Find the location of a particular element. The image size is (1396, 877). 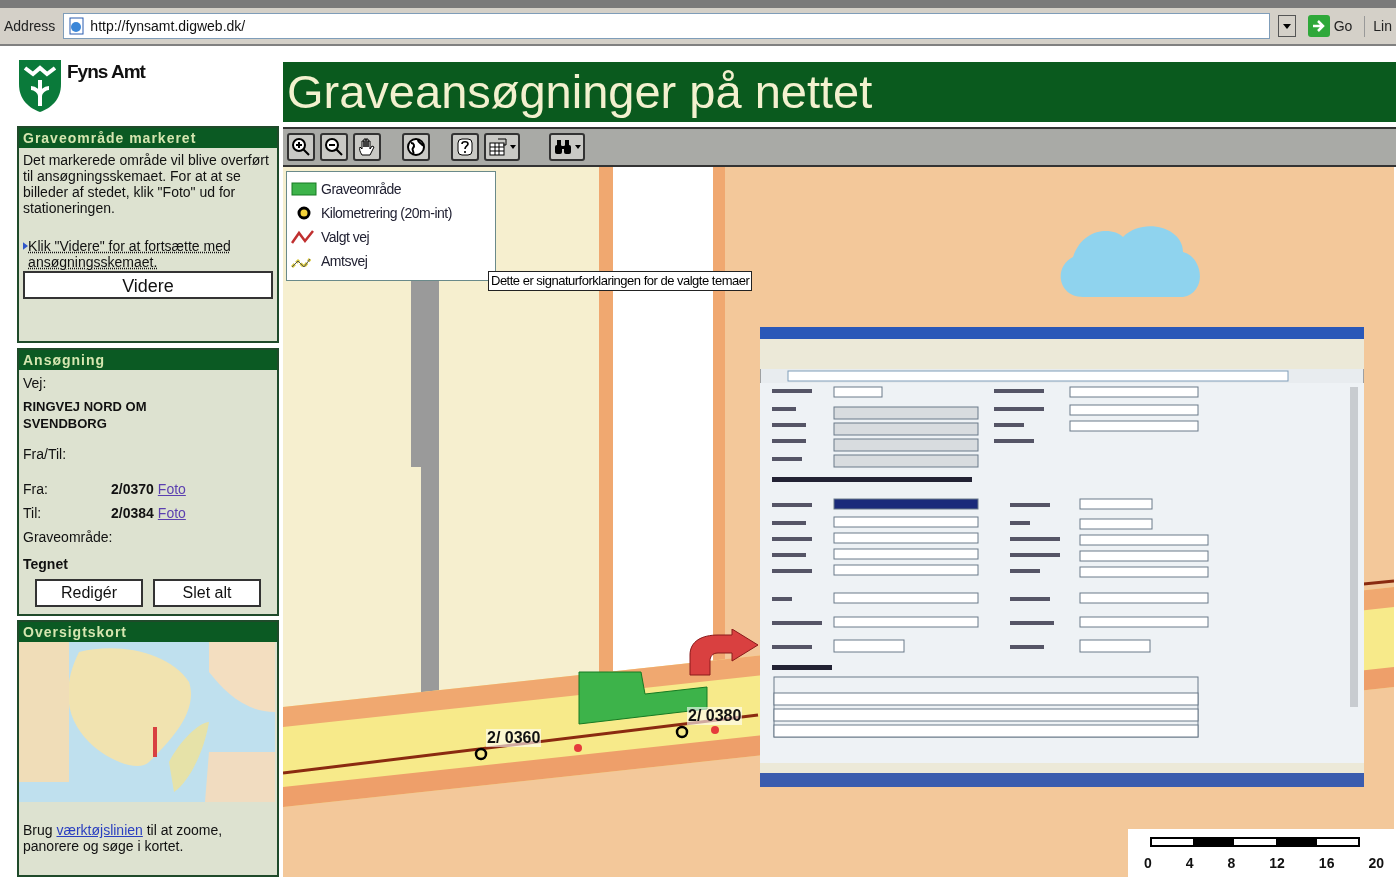

legend-label: Kilometrering (20m-int) is located at coordinates (386, 213).